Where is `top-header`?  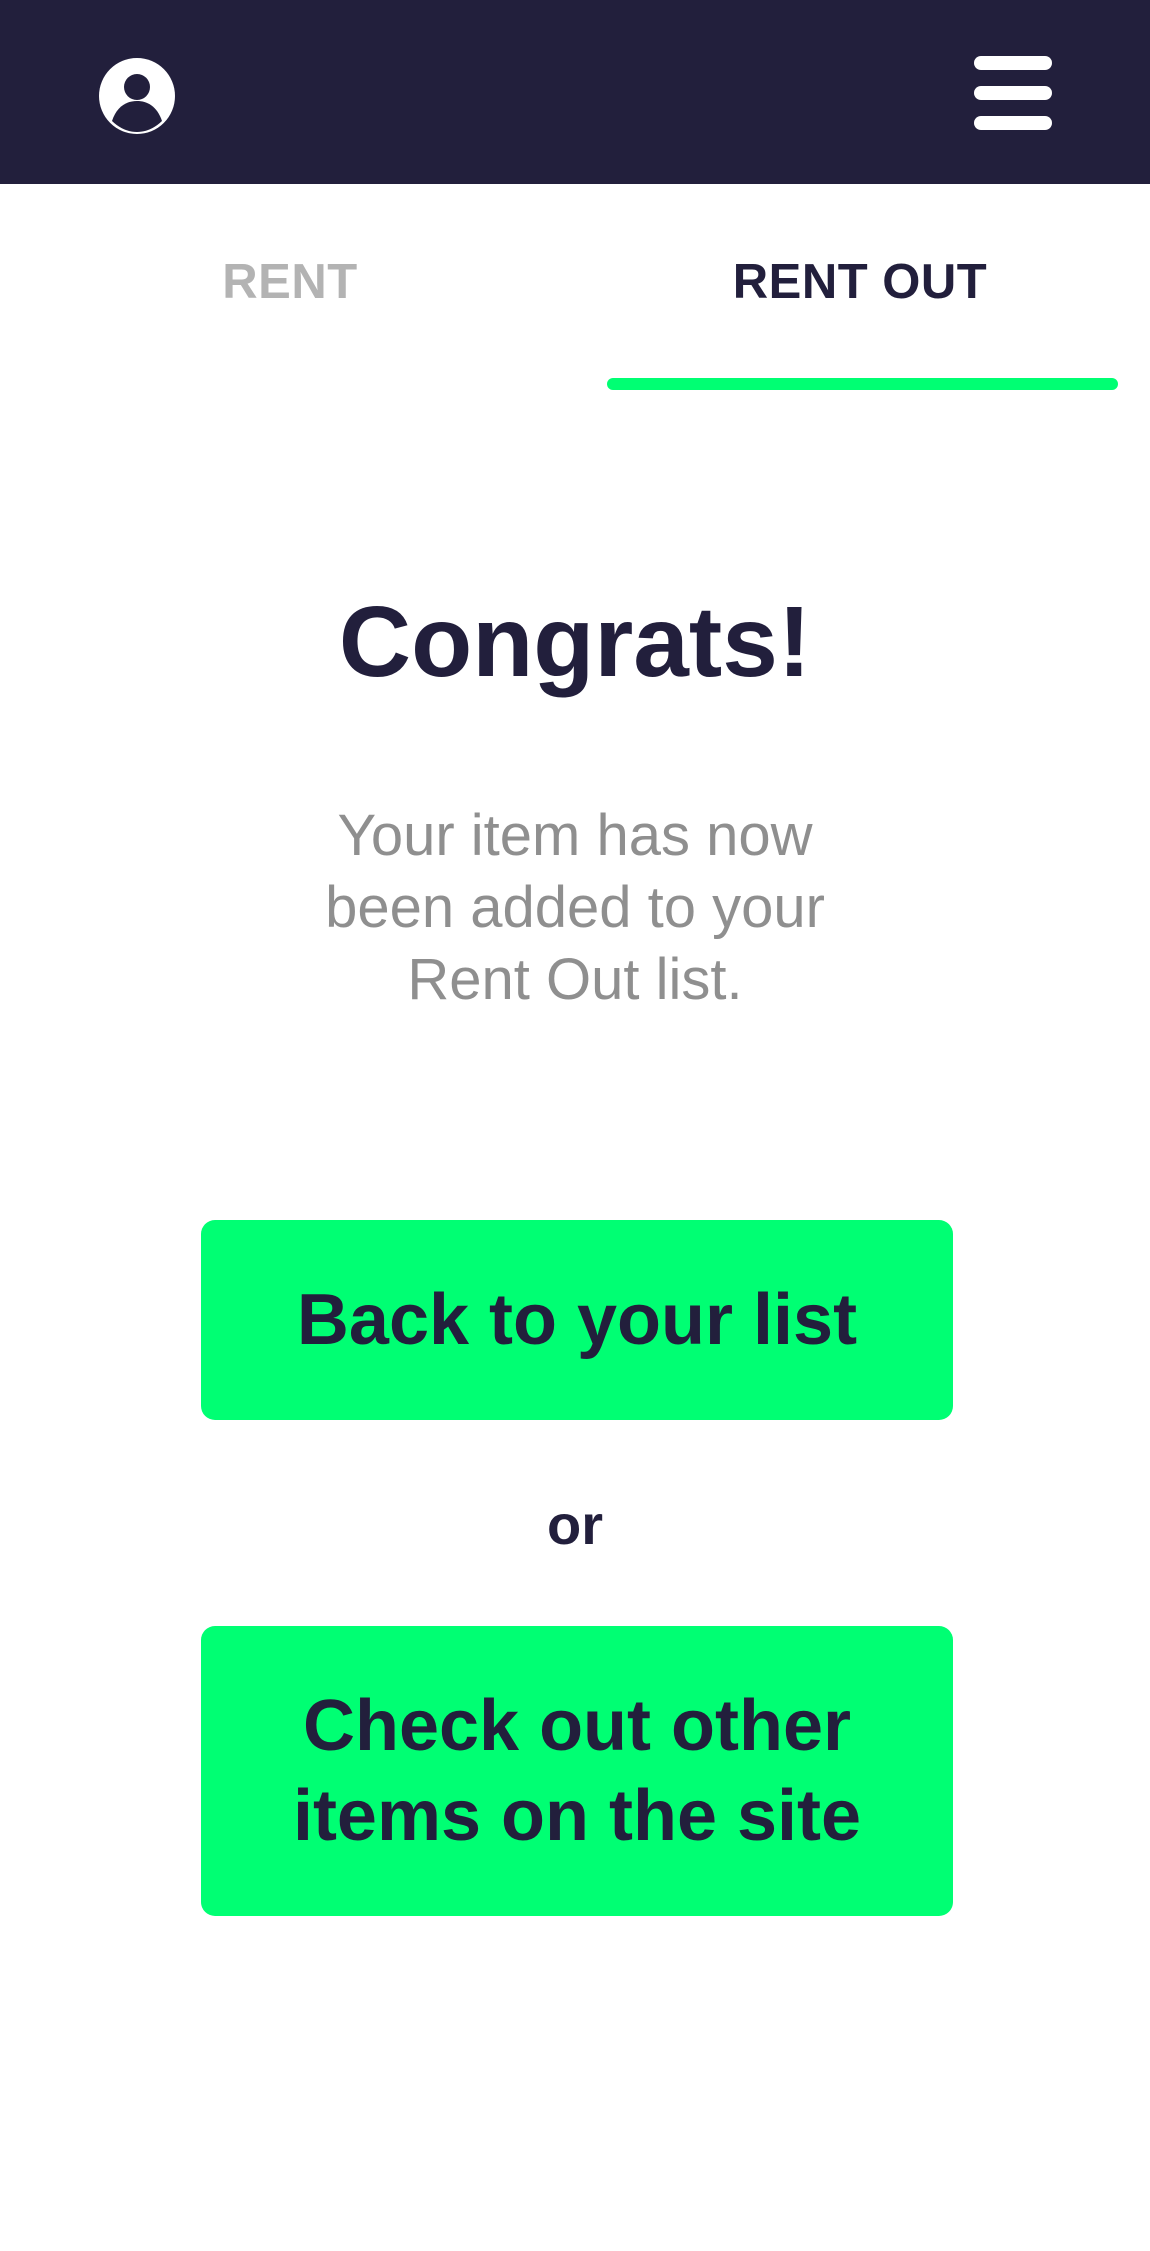 top-header is located at coordinates (575, 92).